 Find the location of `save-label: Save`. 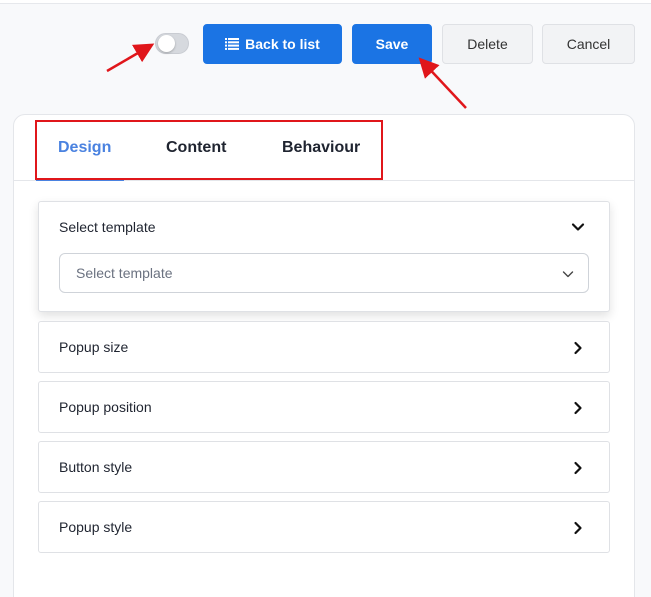

save-label: Save is located at coordinates (392, 44).